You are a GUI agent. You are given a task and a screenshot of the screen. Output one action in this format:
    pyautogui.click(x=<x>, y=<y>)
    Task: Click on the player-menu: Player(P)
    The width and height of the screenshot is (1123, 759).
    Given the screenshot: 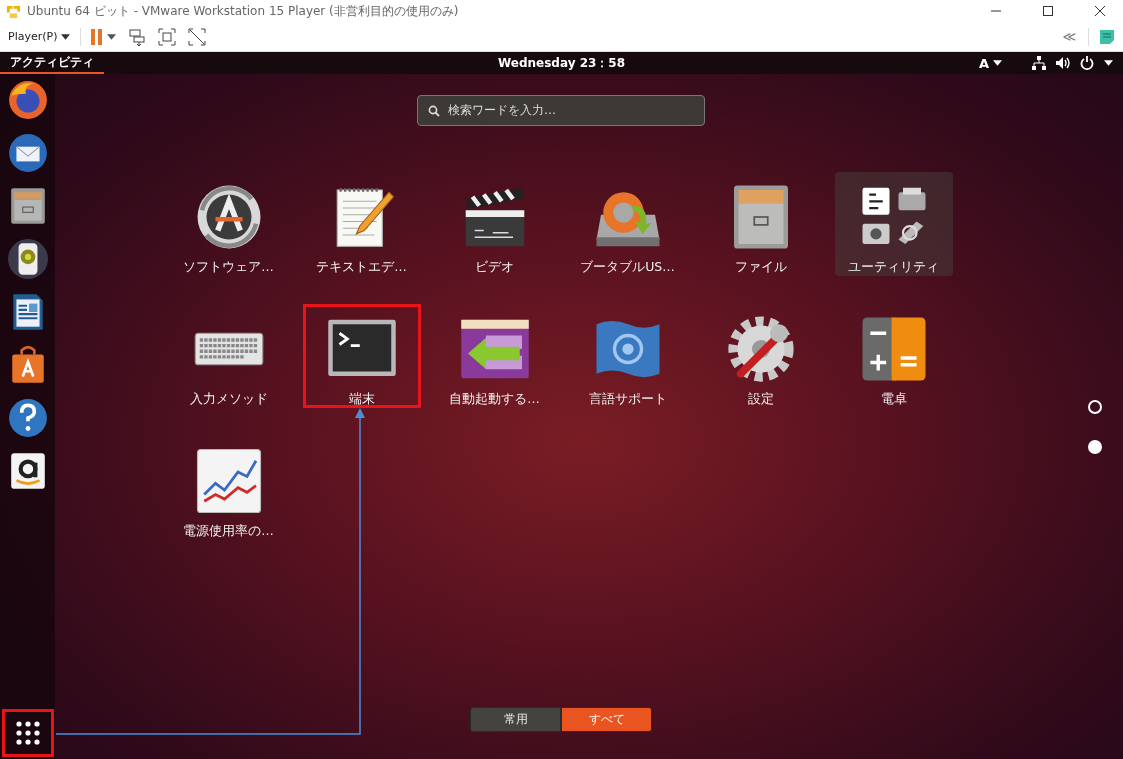 What is the action you would take?
    pyautogui.click(x=39, y=36)
    